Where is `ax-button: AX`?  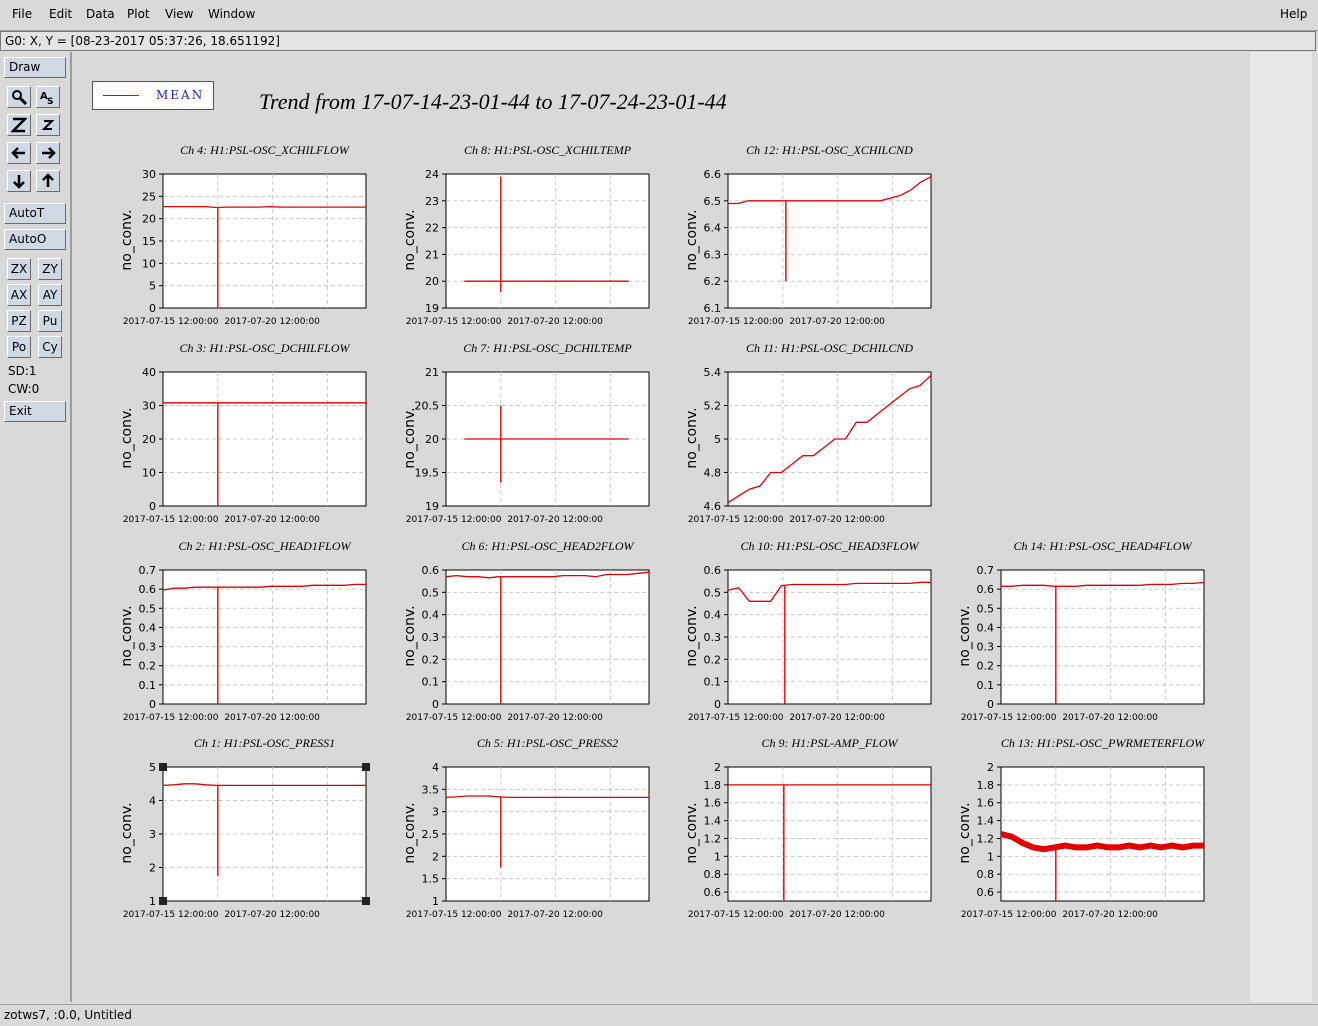 ax-button: AX is located at coordinates (19, 295).